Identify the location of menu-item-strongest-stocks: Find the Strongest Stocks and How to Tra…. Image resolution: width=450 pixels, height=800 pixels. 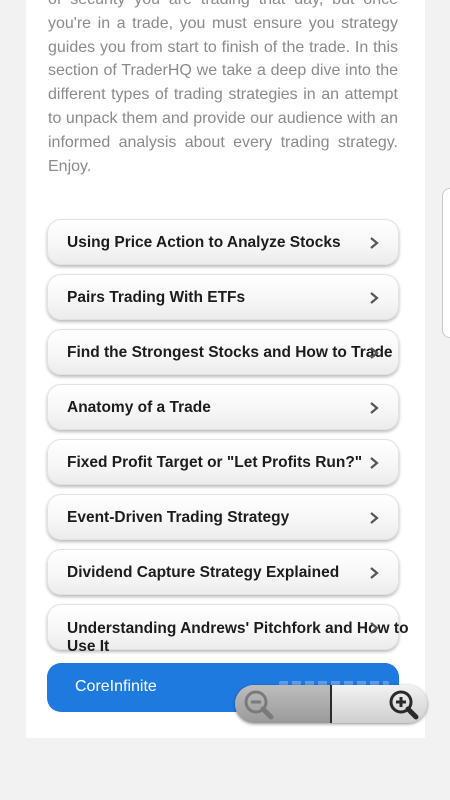
(223, 352).